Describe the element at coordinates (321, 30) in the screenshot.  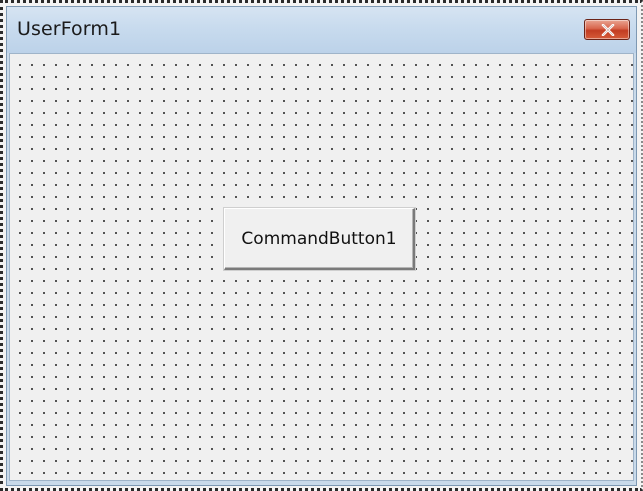
I see `title-bar: UserForm1` at that location.